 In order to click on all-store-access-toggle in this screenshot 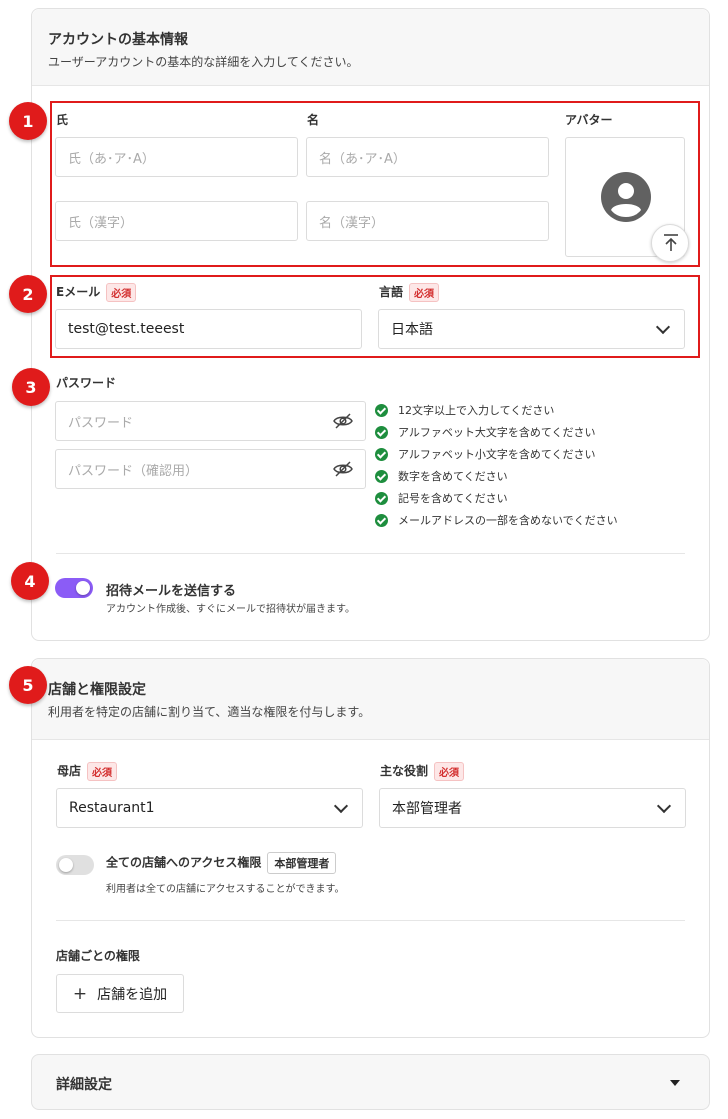, I will do `click(75, 865)`.